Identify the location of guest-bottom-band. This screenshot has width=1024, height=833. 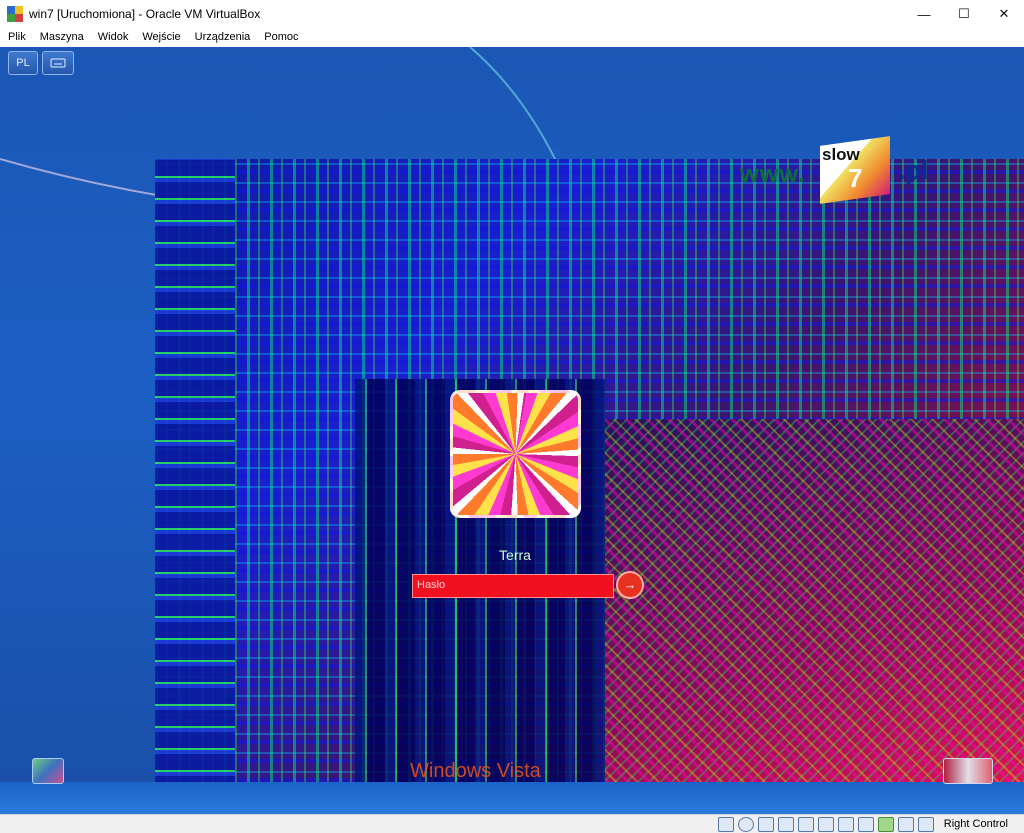
(512, 798).